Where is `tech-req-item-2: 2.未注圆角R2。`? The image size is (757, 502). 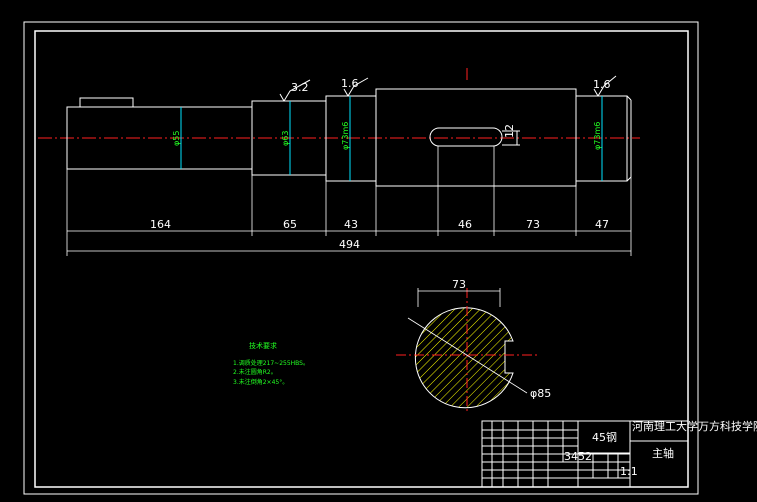 tech-req-item-2: 2.未注圆角R2。 is located at coordinates (255, 372).